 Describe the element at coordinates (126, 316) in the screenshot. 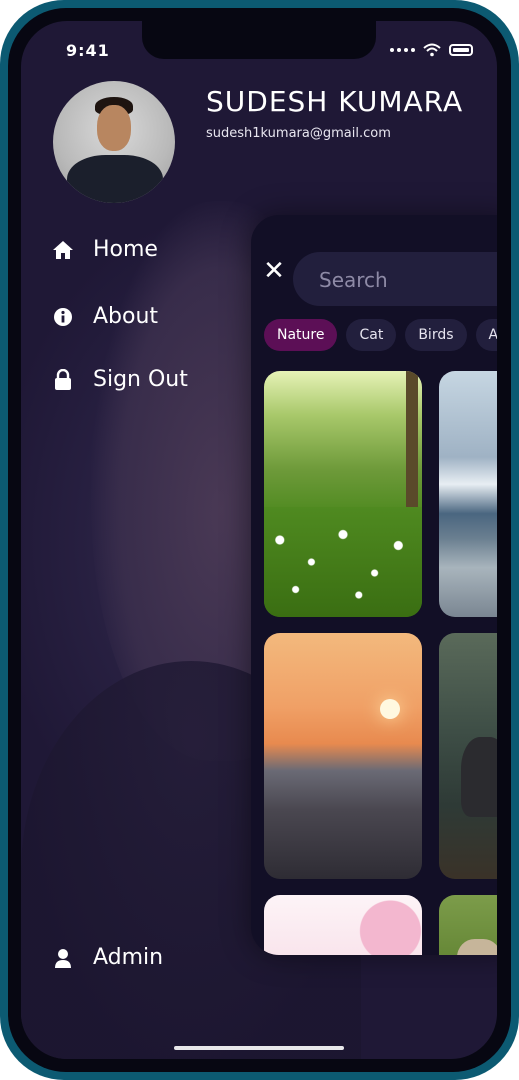

I see `menu-item-label: About` at that location.